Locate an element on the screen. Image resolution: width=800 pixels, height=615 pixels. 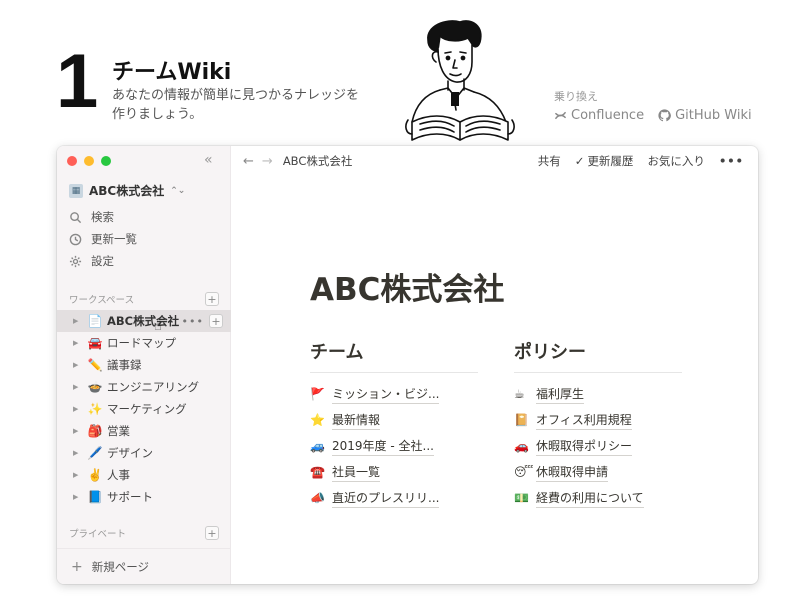
confluence-label: Confluence is located at coordinates (608, 115).